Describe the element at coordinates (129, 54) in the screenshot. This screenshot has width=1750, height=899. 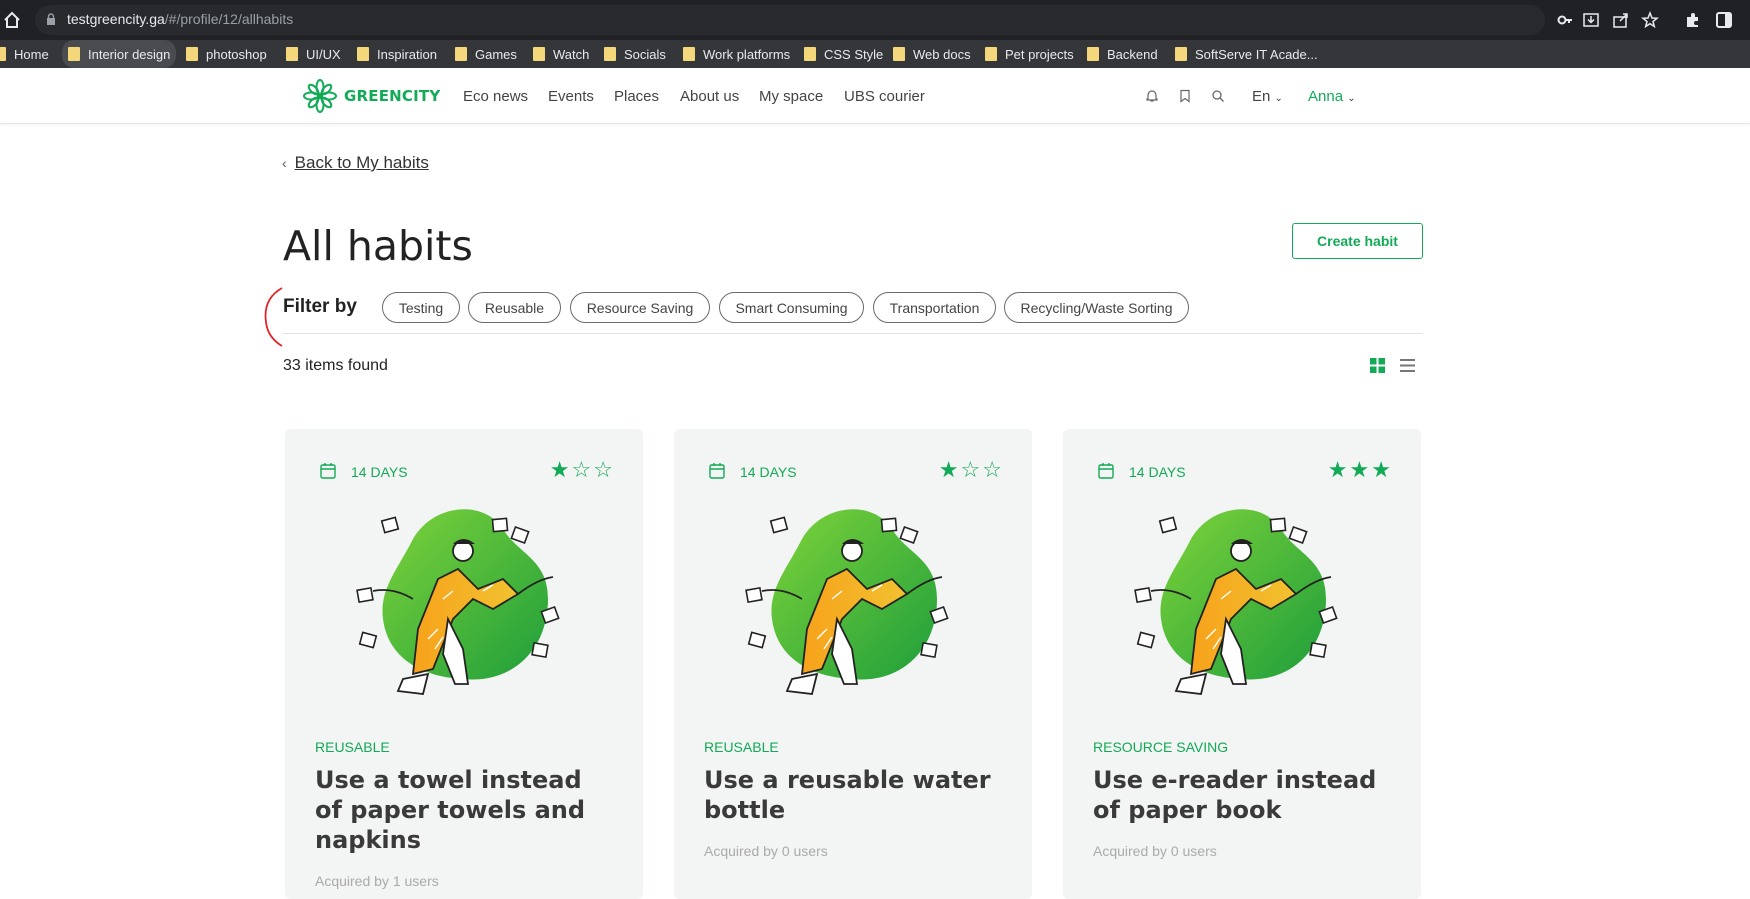
I see `bookmark-label: Interior design` at that location.